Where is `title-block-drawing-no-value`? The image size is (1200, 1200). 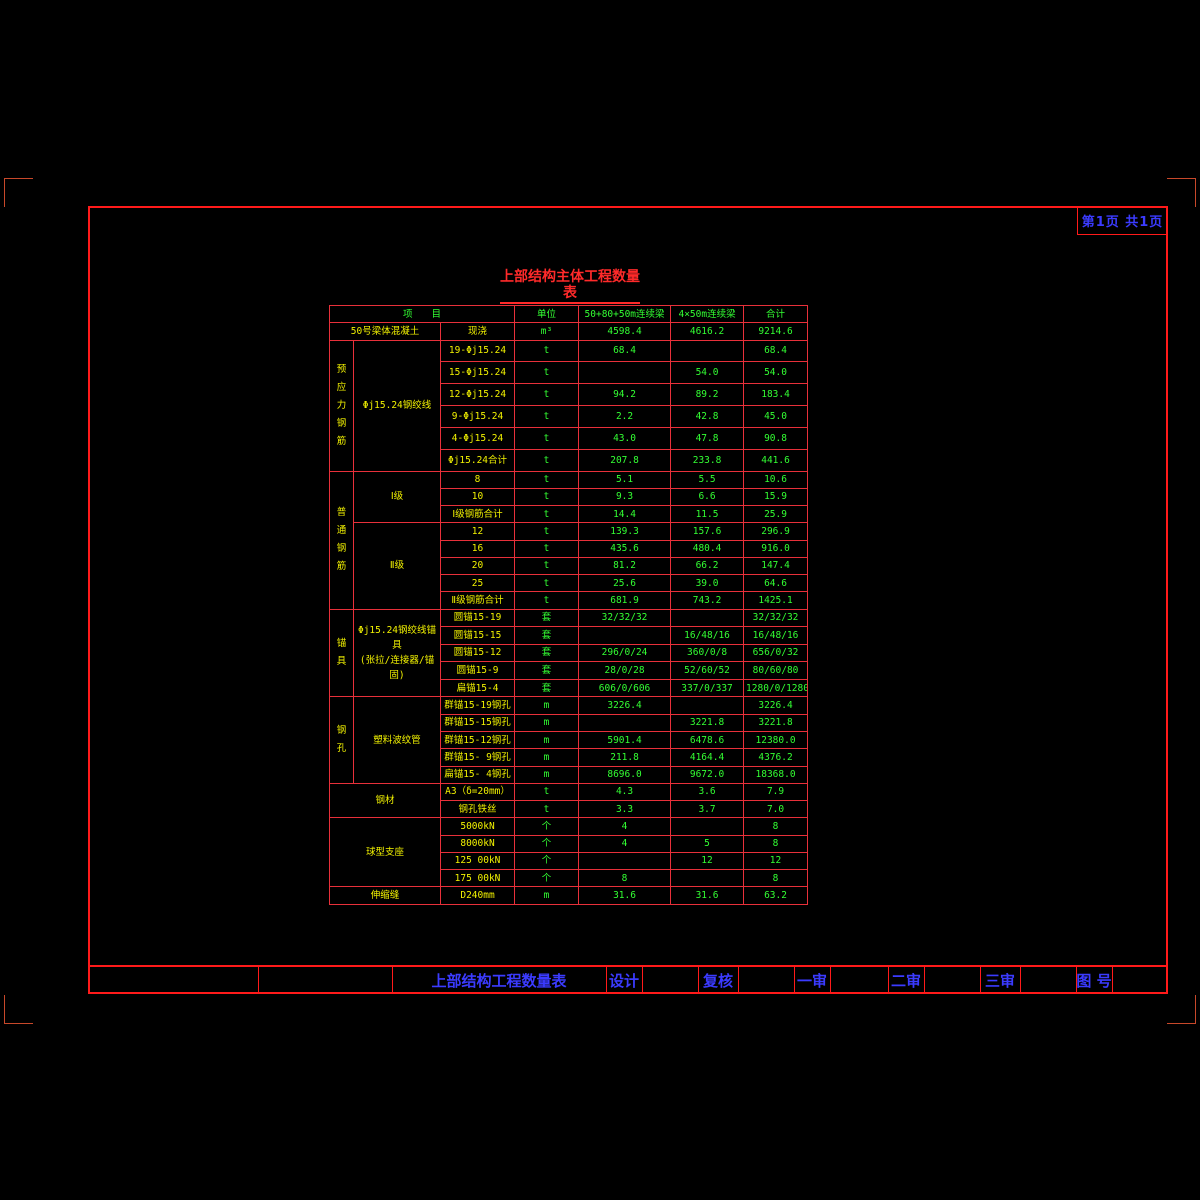
title-block-drawing-no-value is located at coordinates (1139, 980).